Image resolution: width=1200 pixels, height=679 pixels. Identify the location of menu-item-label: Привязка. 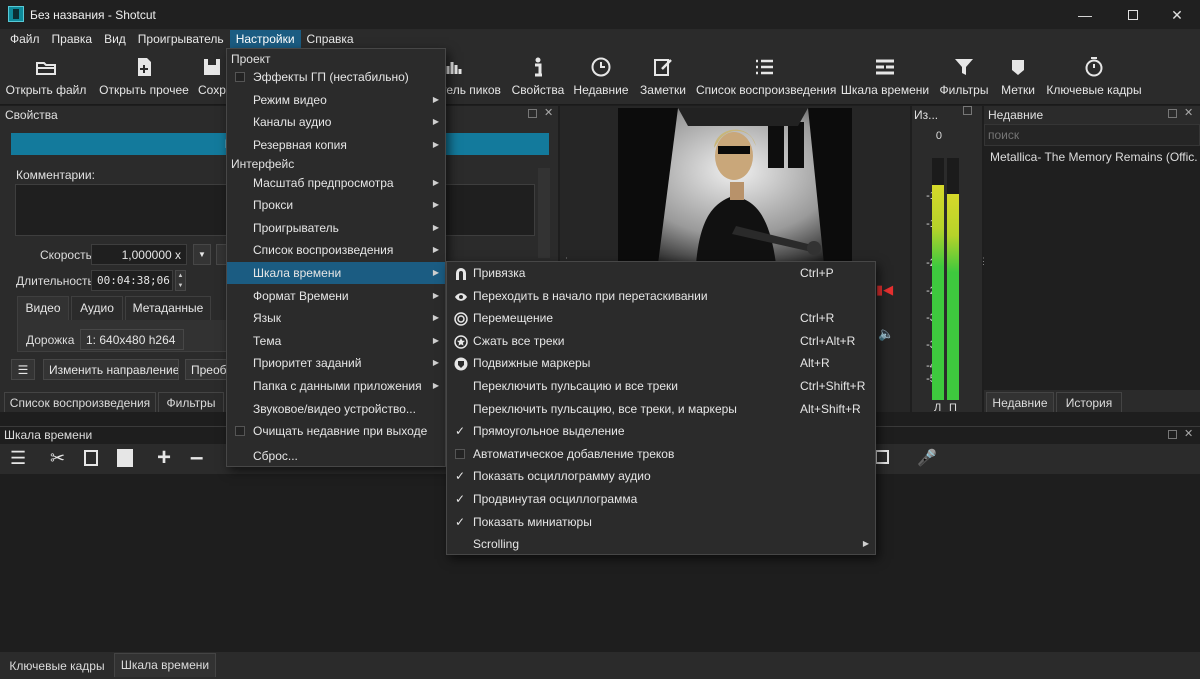
(499, 273).